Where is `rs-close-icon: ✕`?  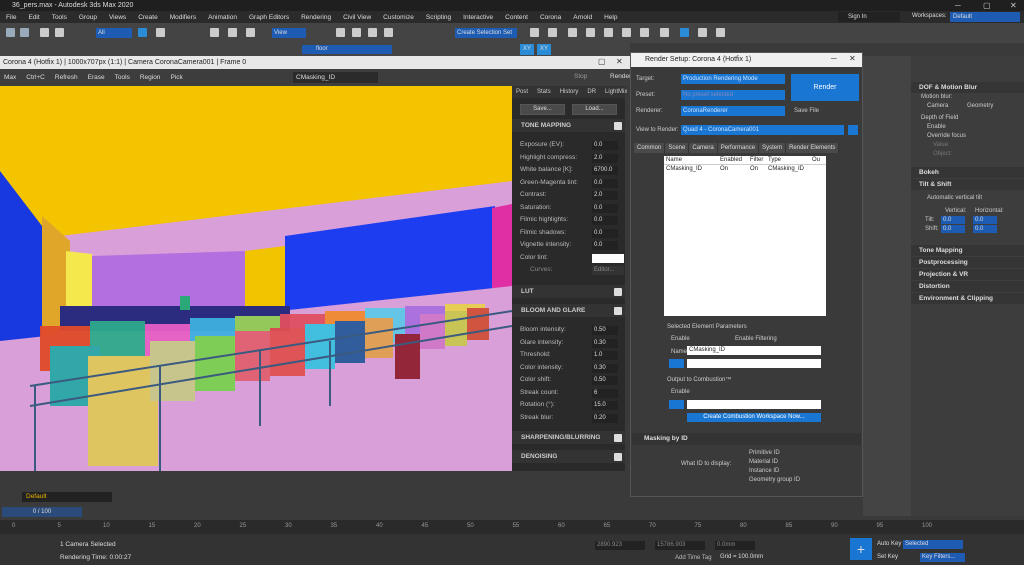
rs-close-icon: ✕ is located at coordinates (852, 58).